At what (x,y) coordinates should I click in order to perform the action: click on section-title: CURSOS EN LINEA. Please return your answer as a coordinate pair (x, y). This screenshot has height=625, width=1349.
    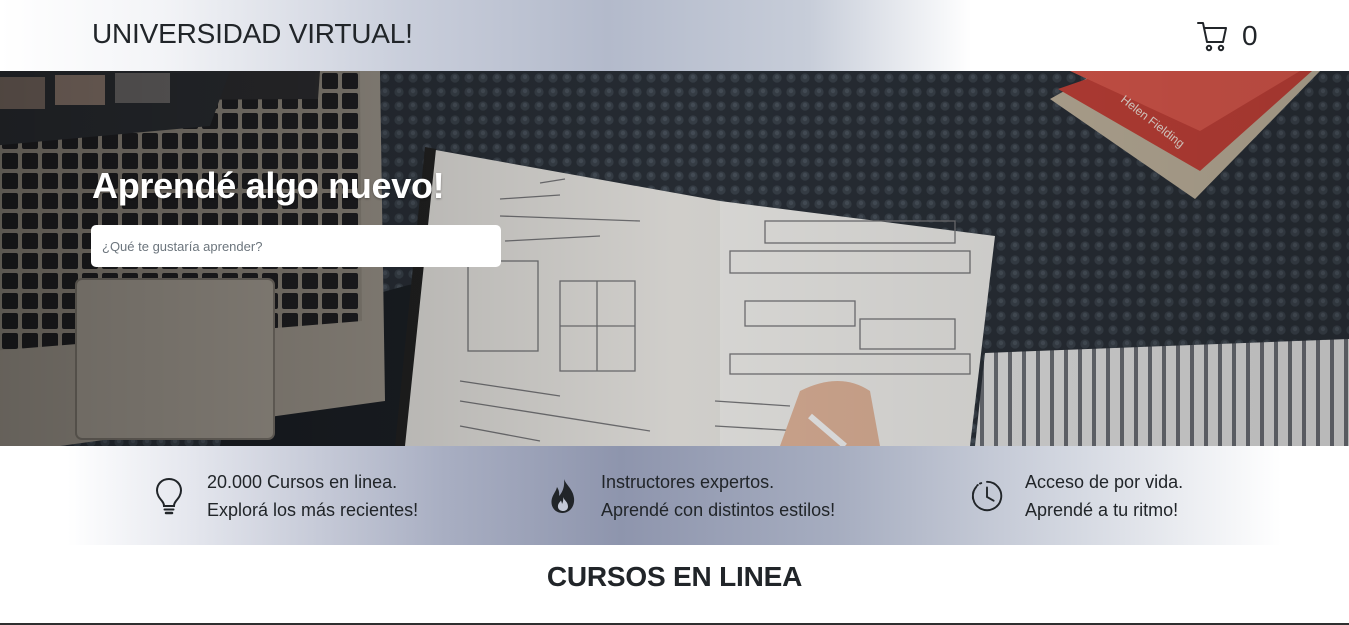
    Looking at the image, I should click on (674, 576).